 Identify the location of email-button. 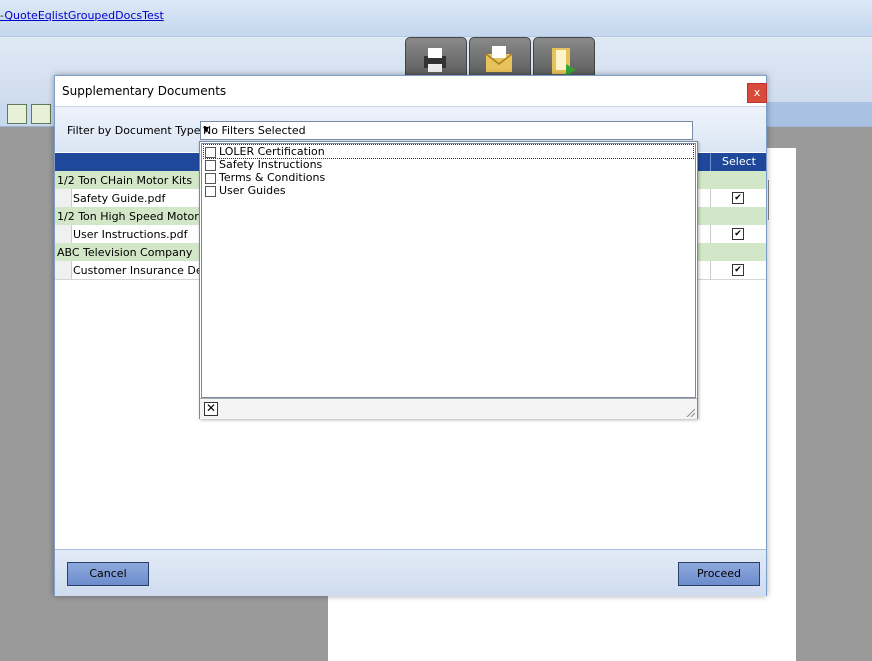
(500, 58).